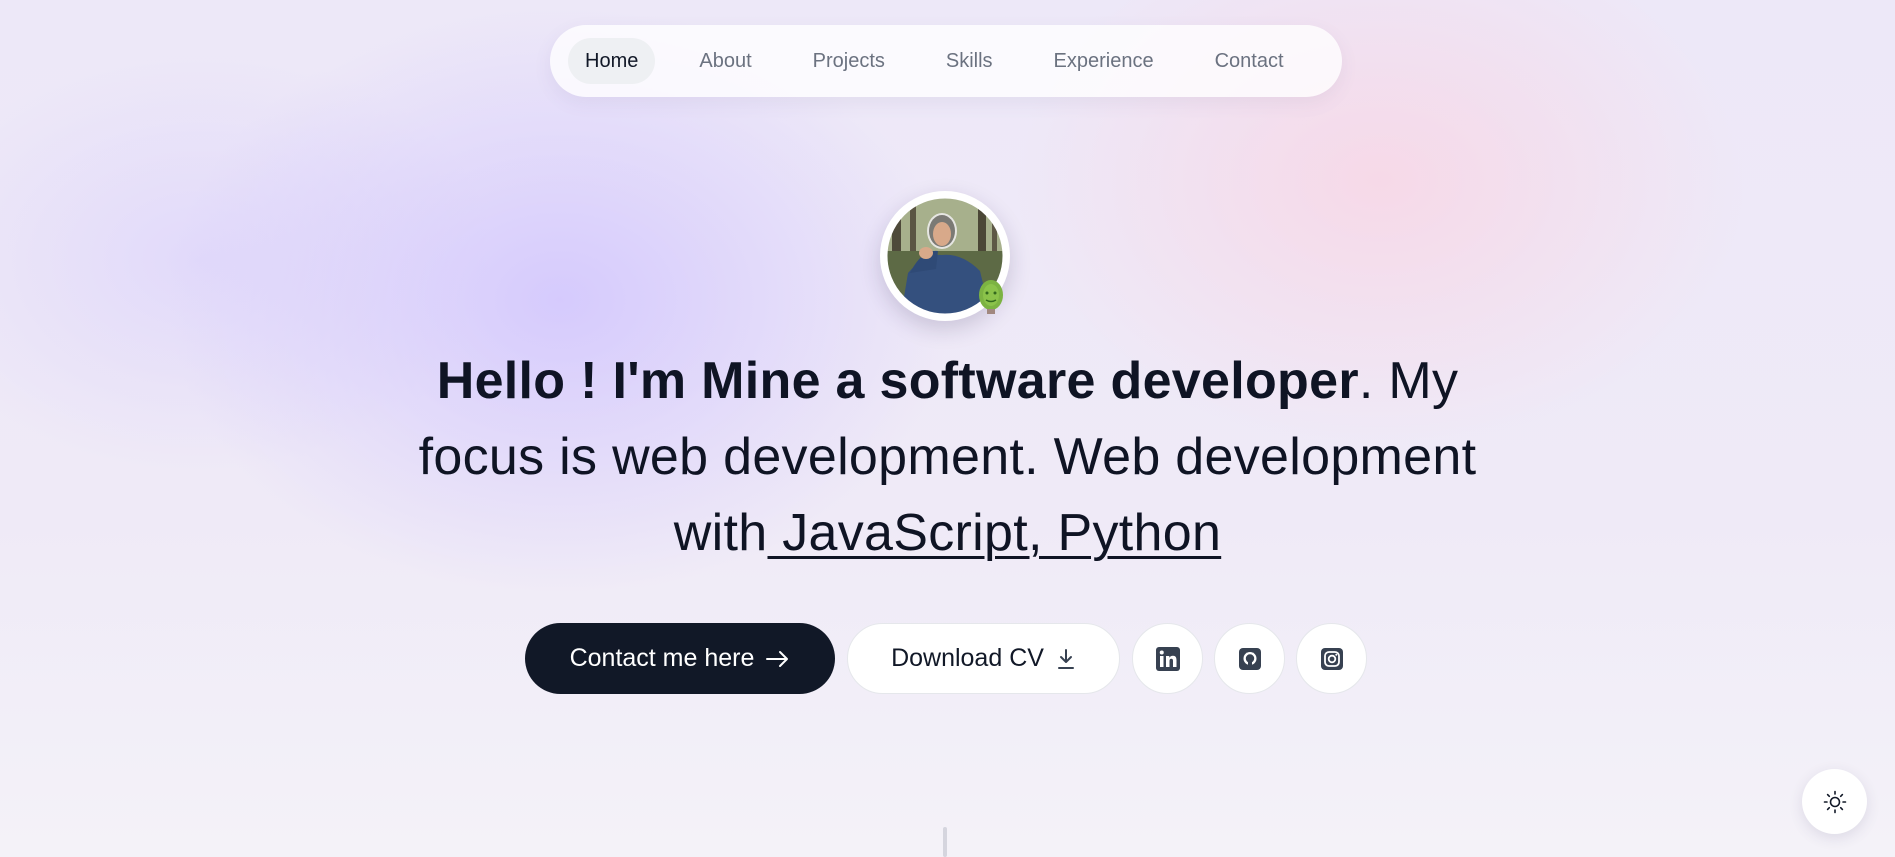  What do you see at coordinates (897, 381) in the screenshot?
I see `headline-bold: Hello ! I'm Mine a software developer` at bounding box center [897, 381].